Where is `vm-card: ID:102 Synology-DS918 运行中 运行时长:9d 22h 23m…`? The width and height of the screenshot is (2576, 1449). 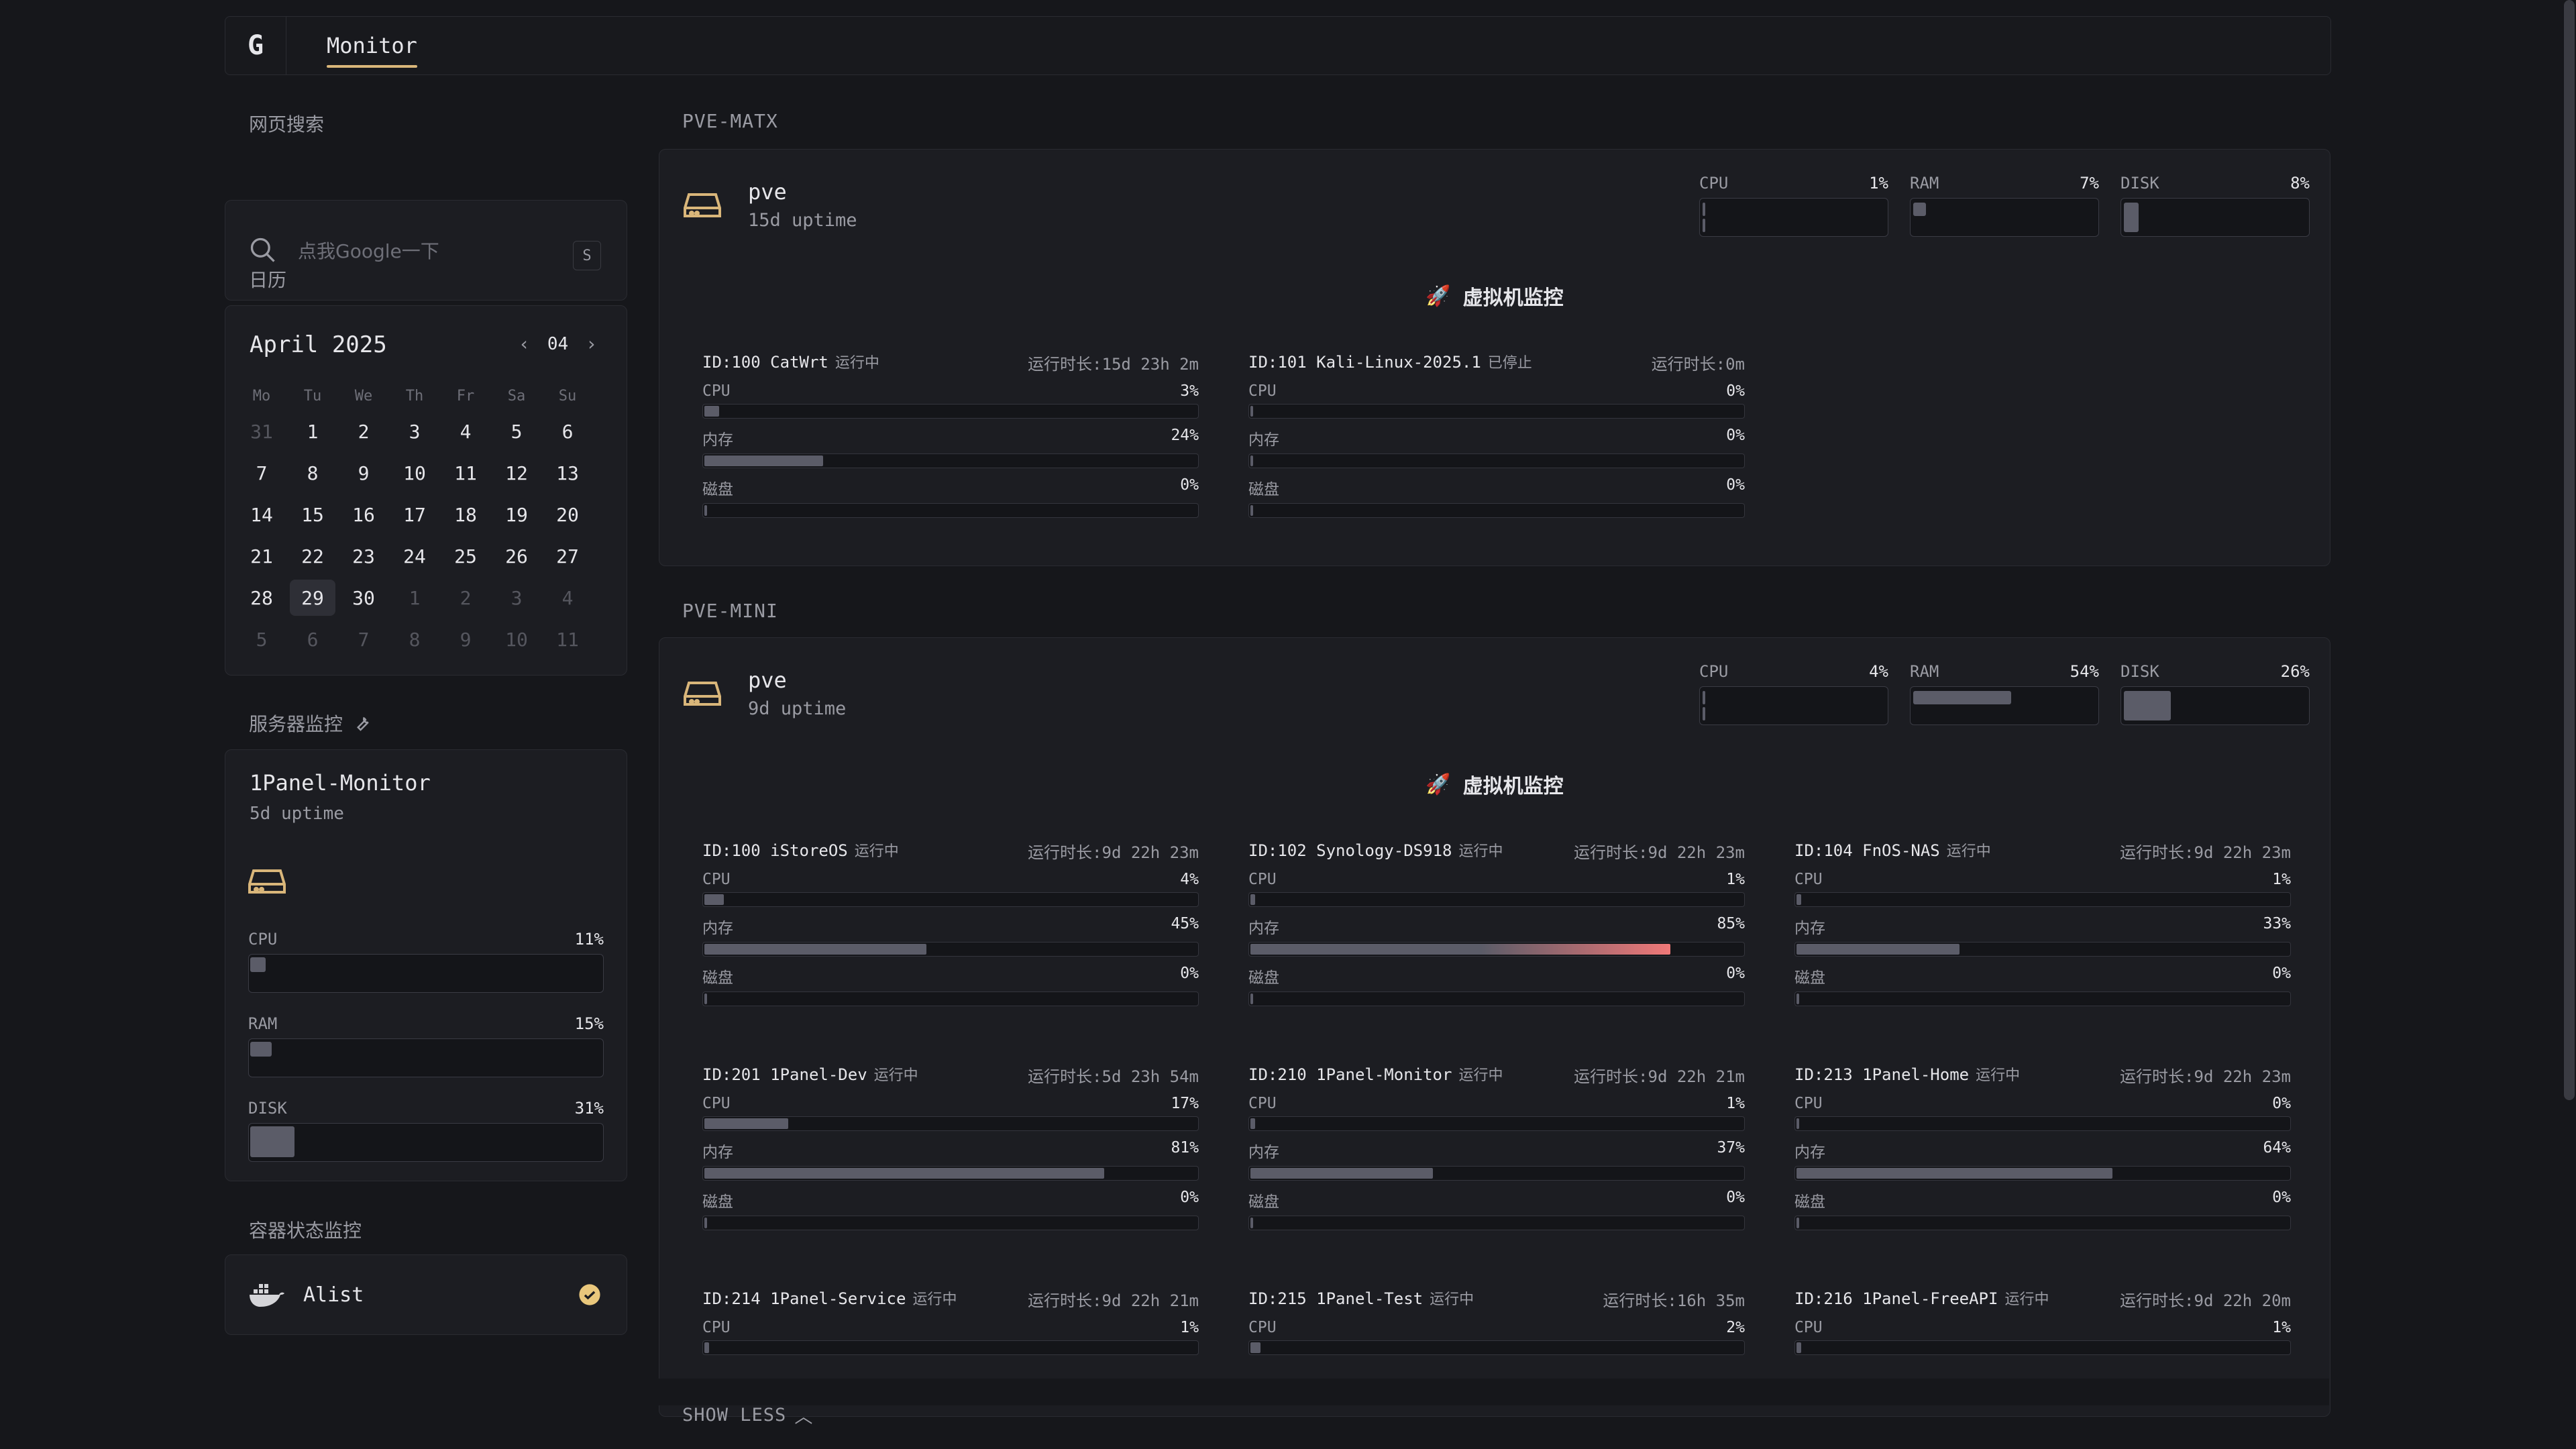
vm-card: ID:102 Synology-DS918 运行中 运行时长:9d 22h 23m… is located at coordinates (1496, 922).